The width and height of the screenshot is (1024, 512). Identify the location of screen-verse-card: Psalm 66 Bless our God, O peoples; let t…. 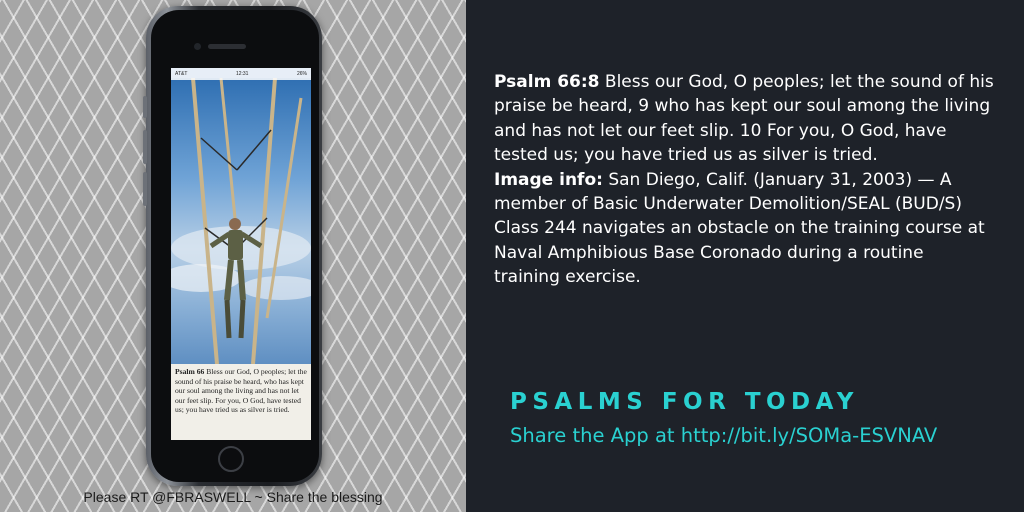
(241, 402).